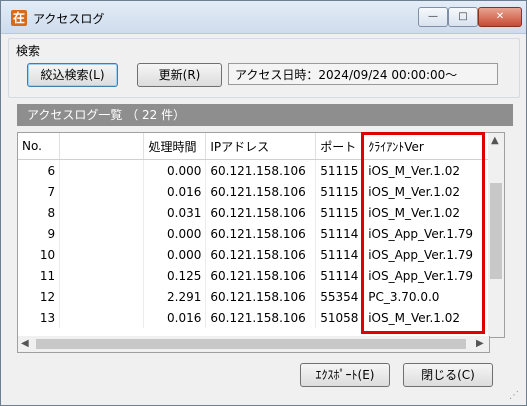 Image resolution: width=527 pixels, height=406 pixels. I want to click on cell-no: 8, so click(39, 212).